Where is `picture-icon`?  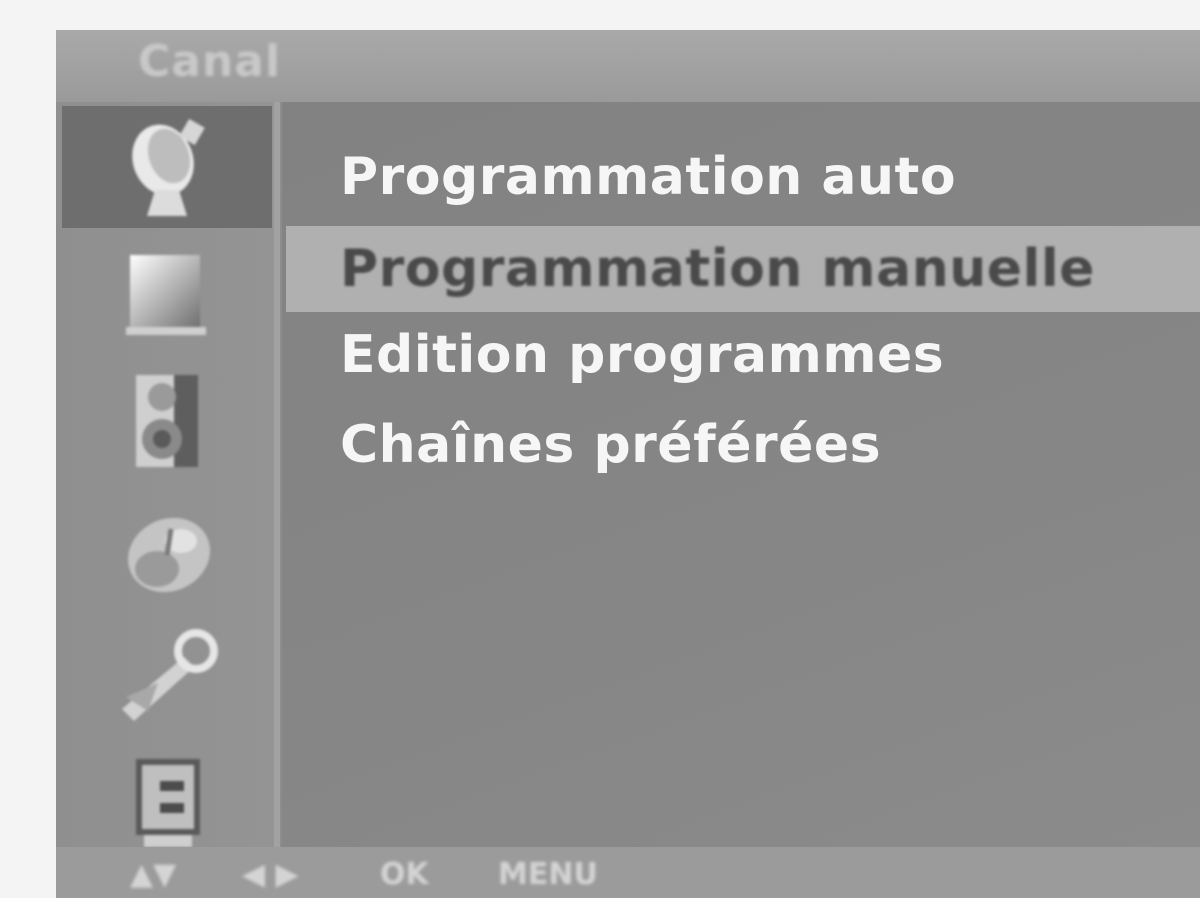
picture-icon is located at coordinates (166, 295).